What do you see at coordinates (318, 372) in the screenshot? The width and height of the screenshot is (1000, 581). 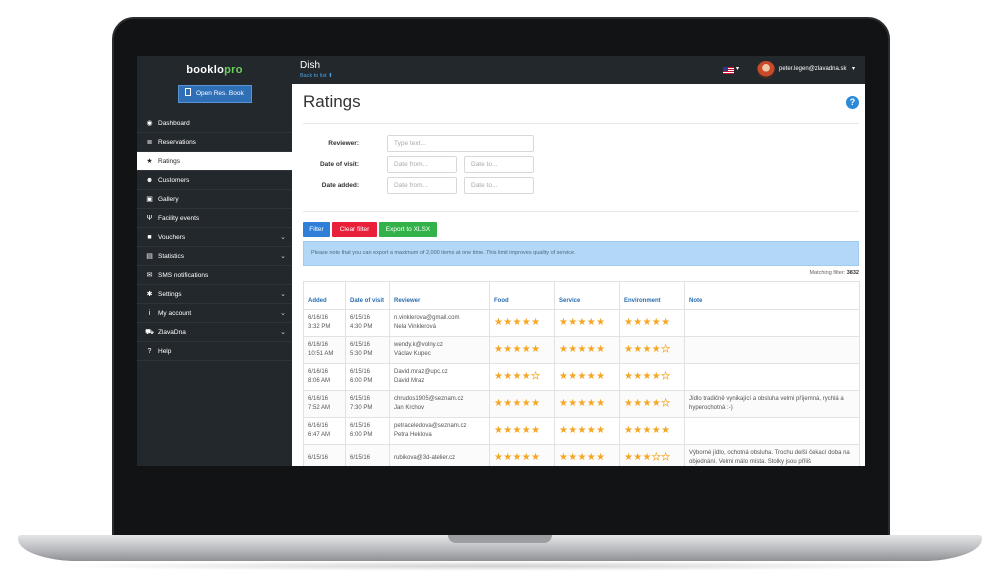 I see `added-date: 6/16/16` at bounding box center [318, 372].